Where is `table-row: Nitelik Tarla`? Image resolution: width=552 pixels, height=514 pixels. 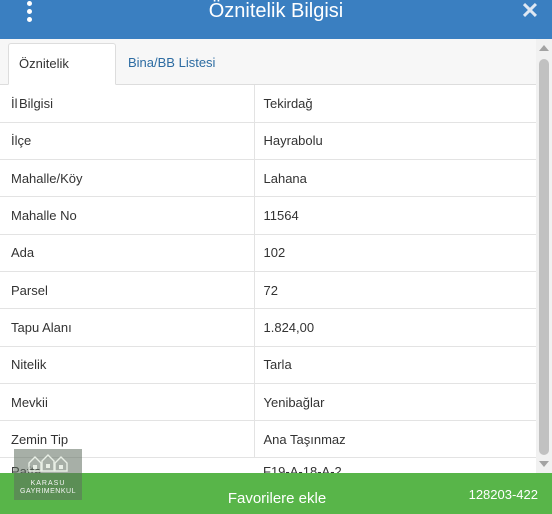
table-row: Nitelik Tarla is located at coordinates (268, 365).